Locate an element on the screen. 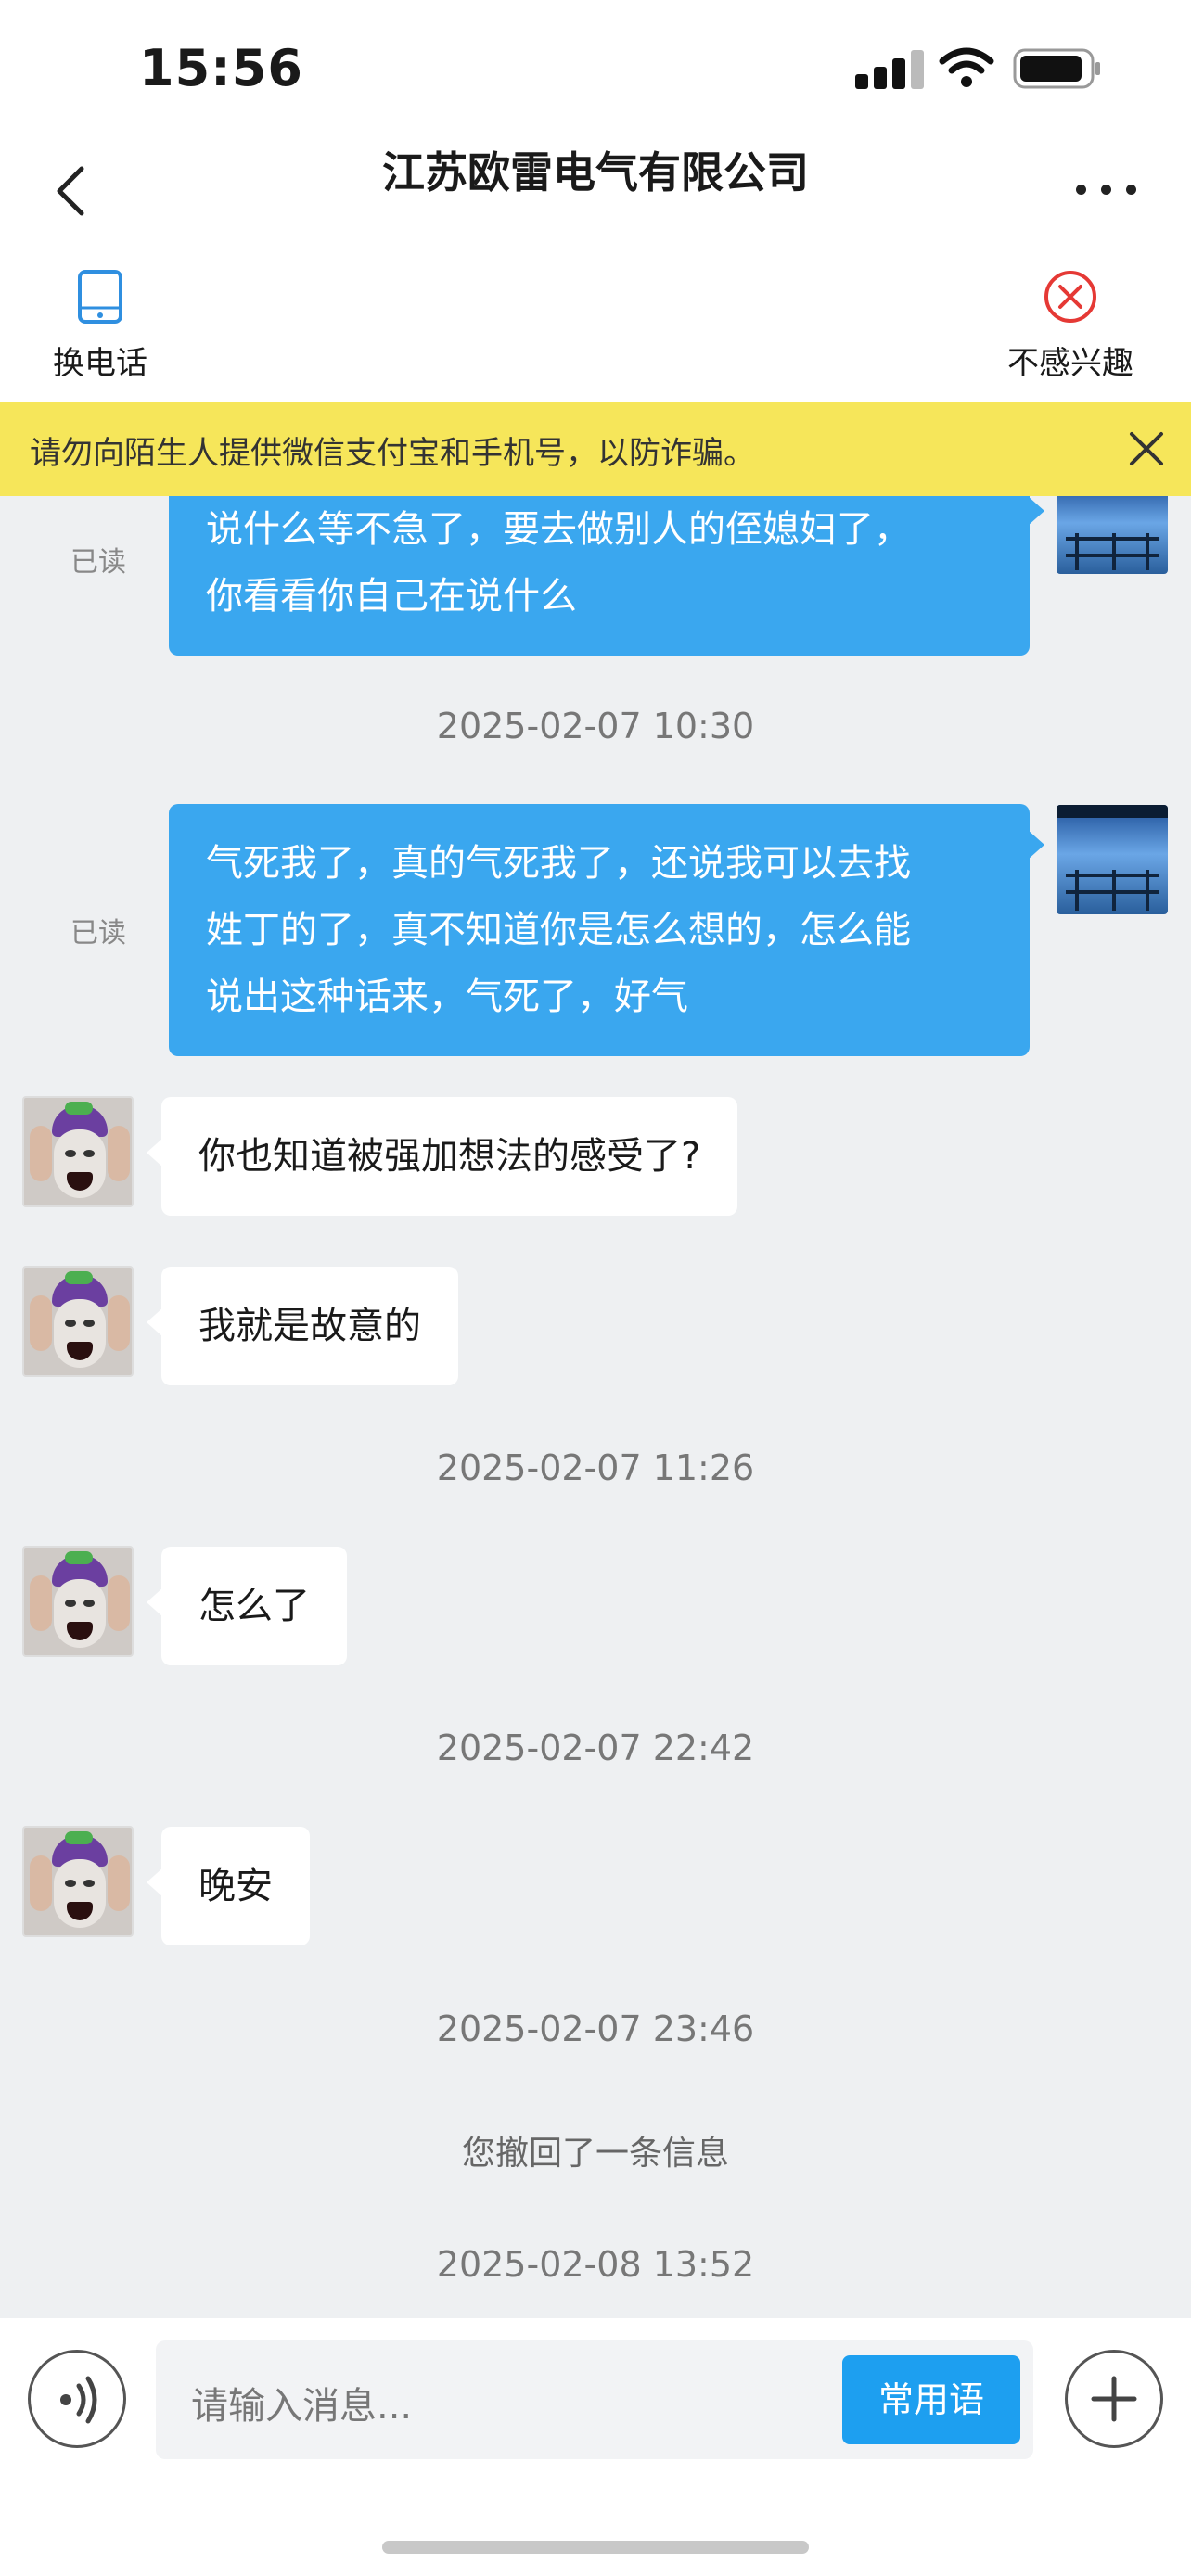 This screenshot has height=2576, width=1191. status-time: 15:56 is located at coordinates (221, 68).